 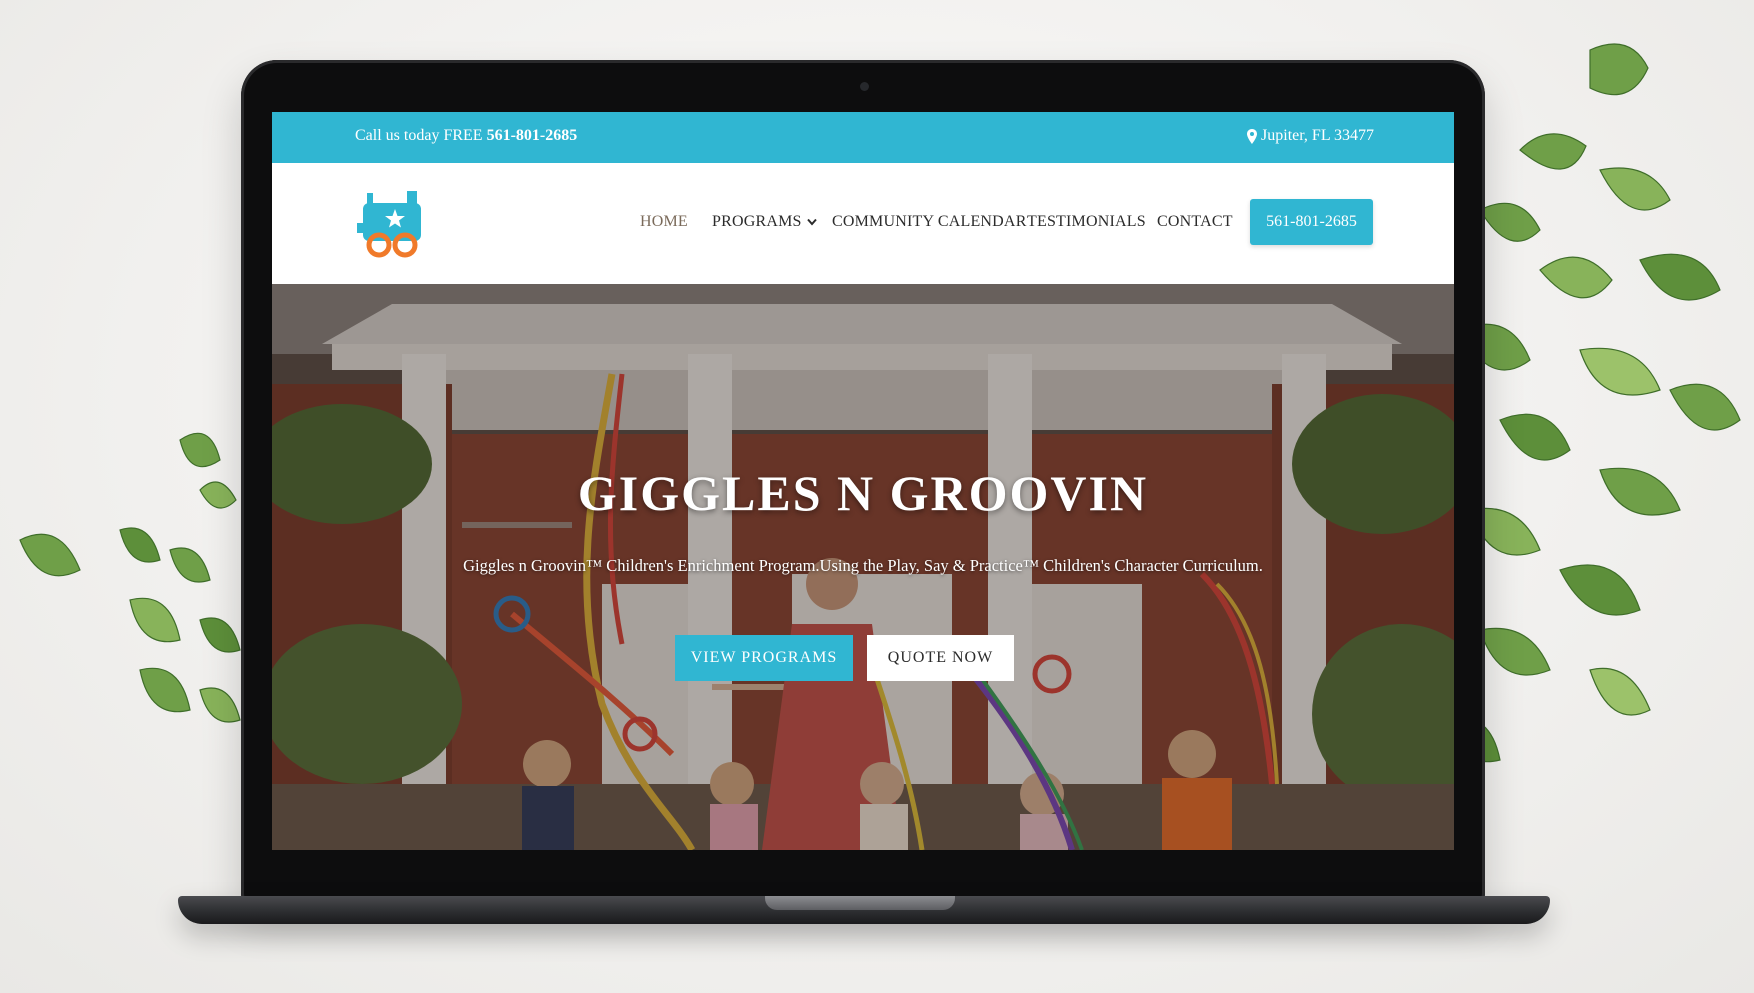 What do you see at coordinates (864, 86) in the screenshot?
I see `webcam` at bounding box center [864, 86].